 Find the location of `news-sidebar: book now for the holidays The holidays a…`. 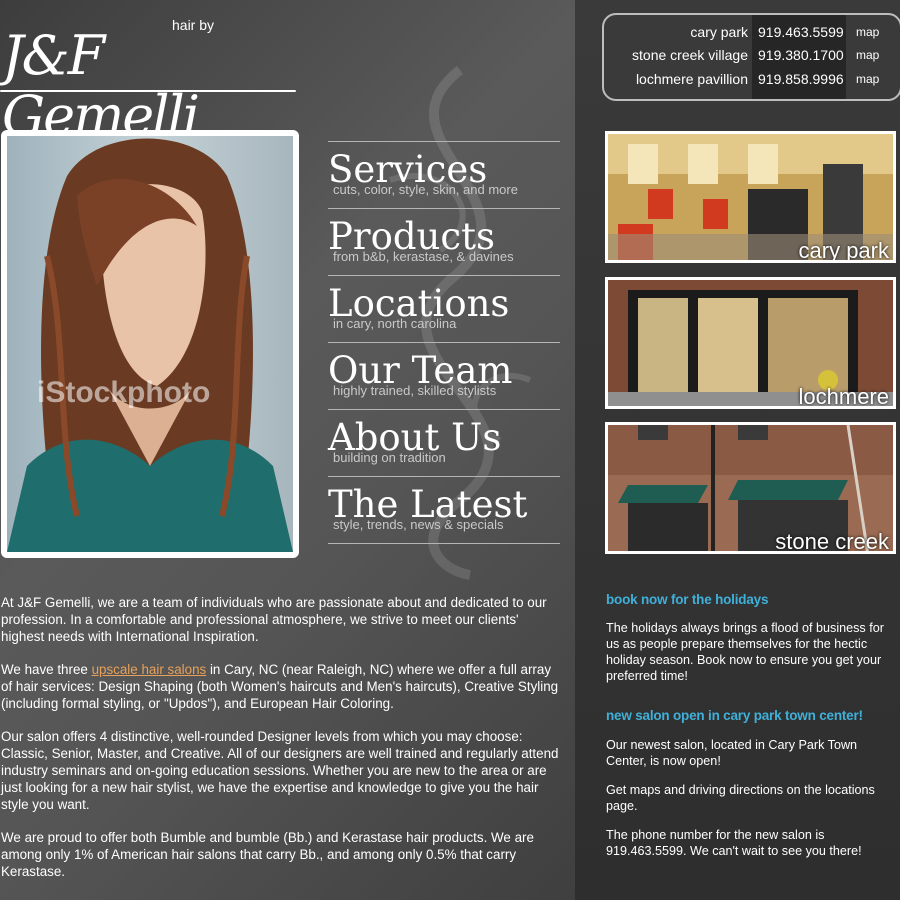

news-sidebar: book now for the holidays The holidays a… is located at coordinates (753, 725).